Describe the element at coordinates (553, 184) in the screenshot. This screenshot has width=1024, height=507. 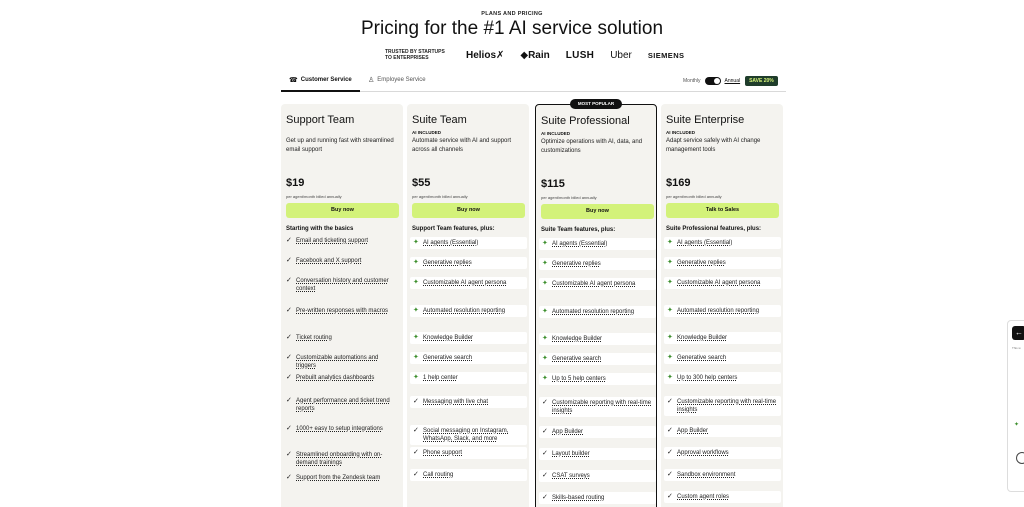
I see `plan-price: $115` at that location.